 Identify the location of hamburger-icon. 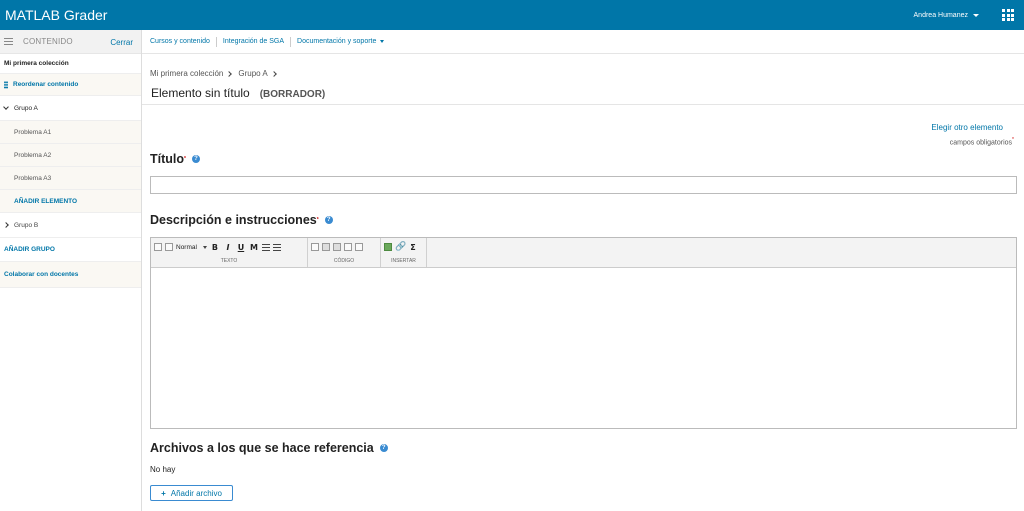
(8, 41).